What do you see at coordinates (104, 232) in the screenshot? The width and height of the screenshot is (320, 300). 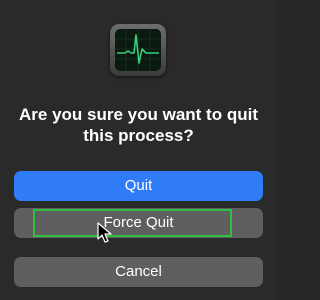 I see `mouse-cursor-icon` at bounding box center [104, 232].